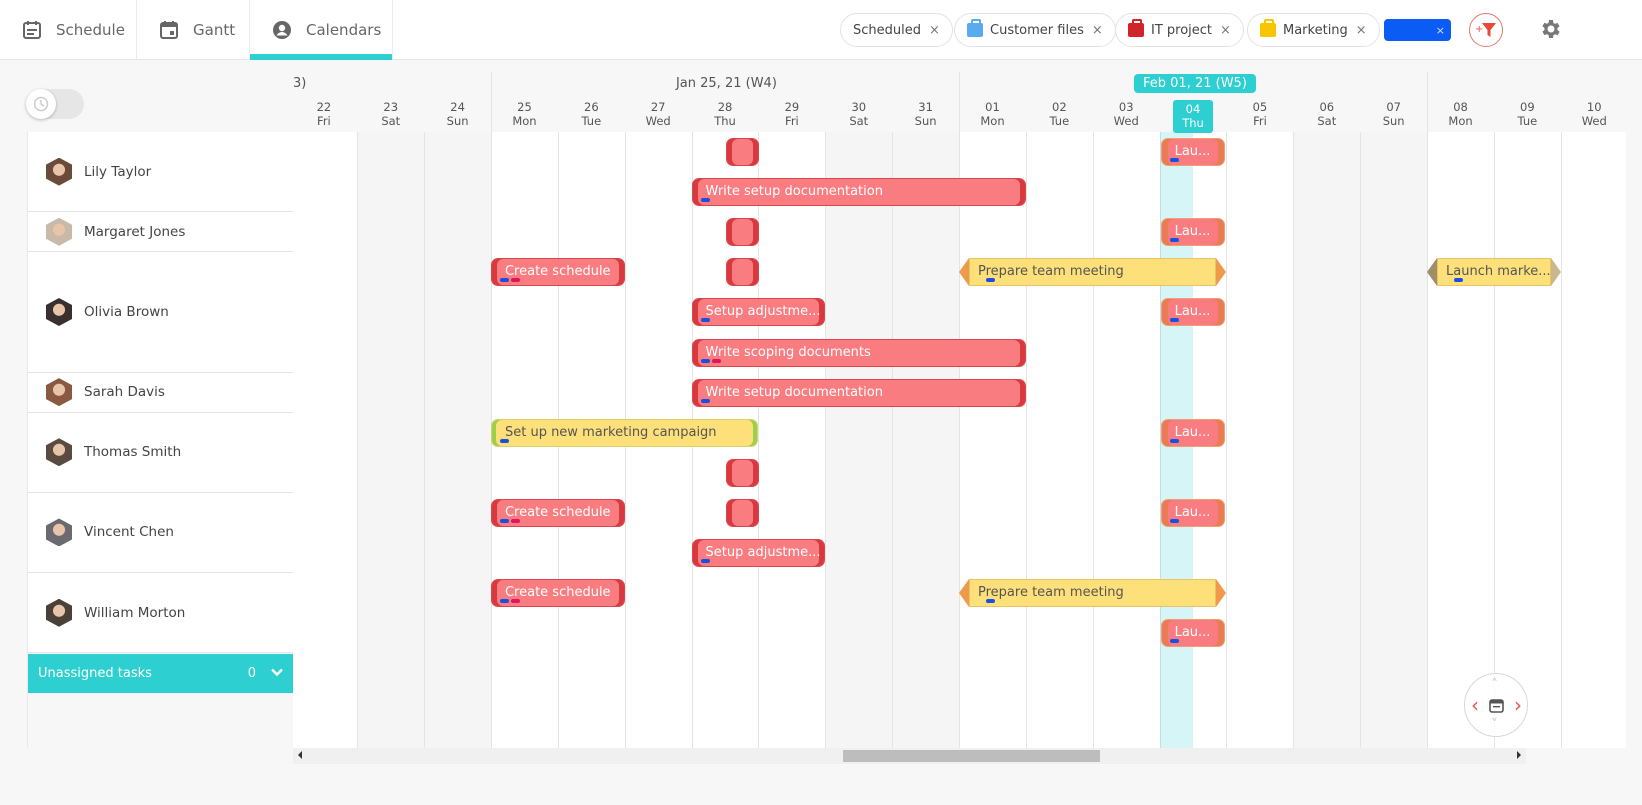 The height and width of the screenshot is (805, 1642). Describe the element at coordinates (788, 352) in the screenshot. I see `task-label: Write scoping documents` at that location.